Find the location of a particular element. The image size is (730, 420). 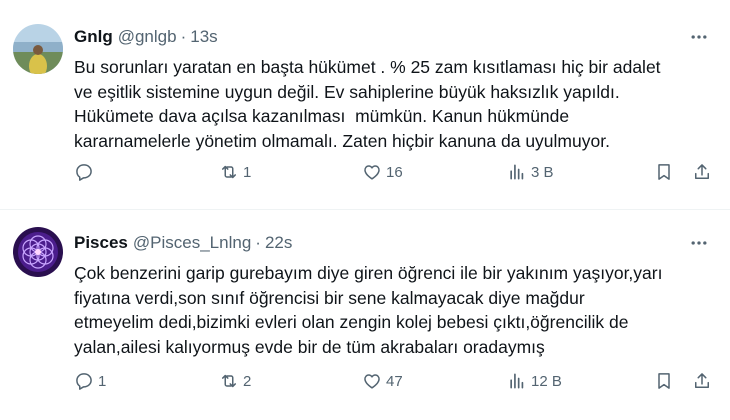

display-name: Pisces is located at coordinates (101, 243).